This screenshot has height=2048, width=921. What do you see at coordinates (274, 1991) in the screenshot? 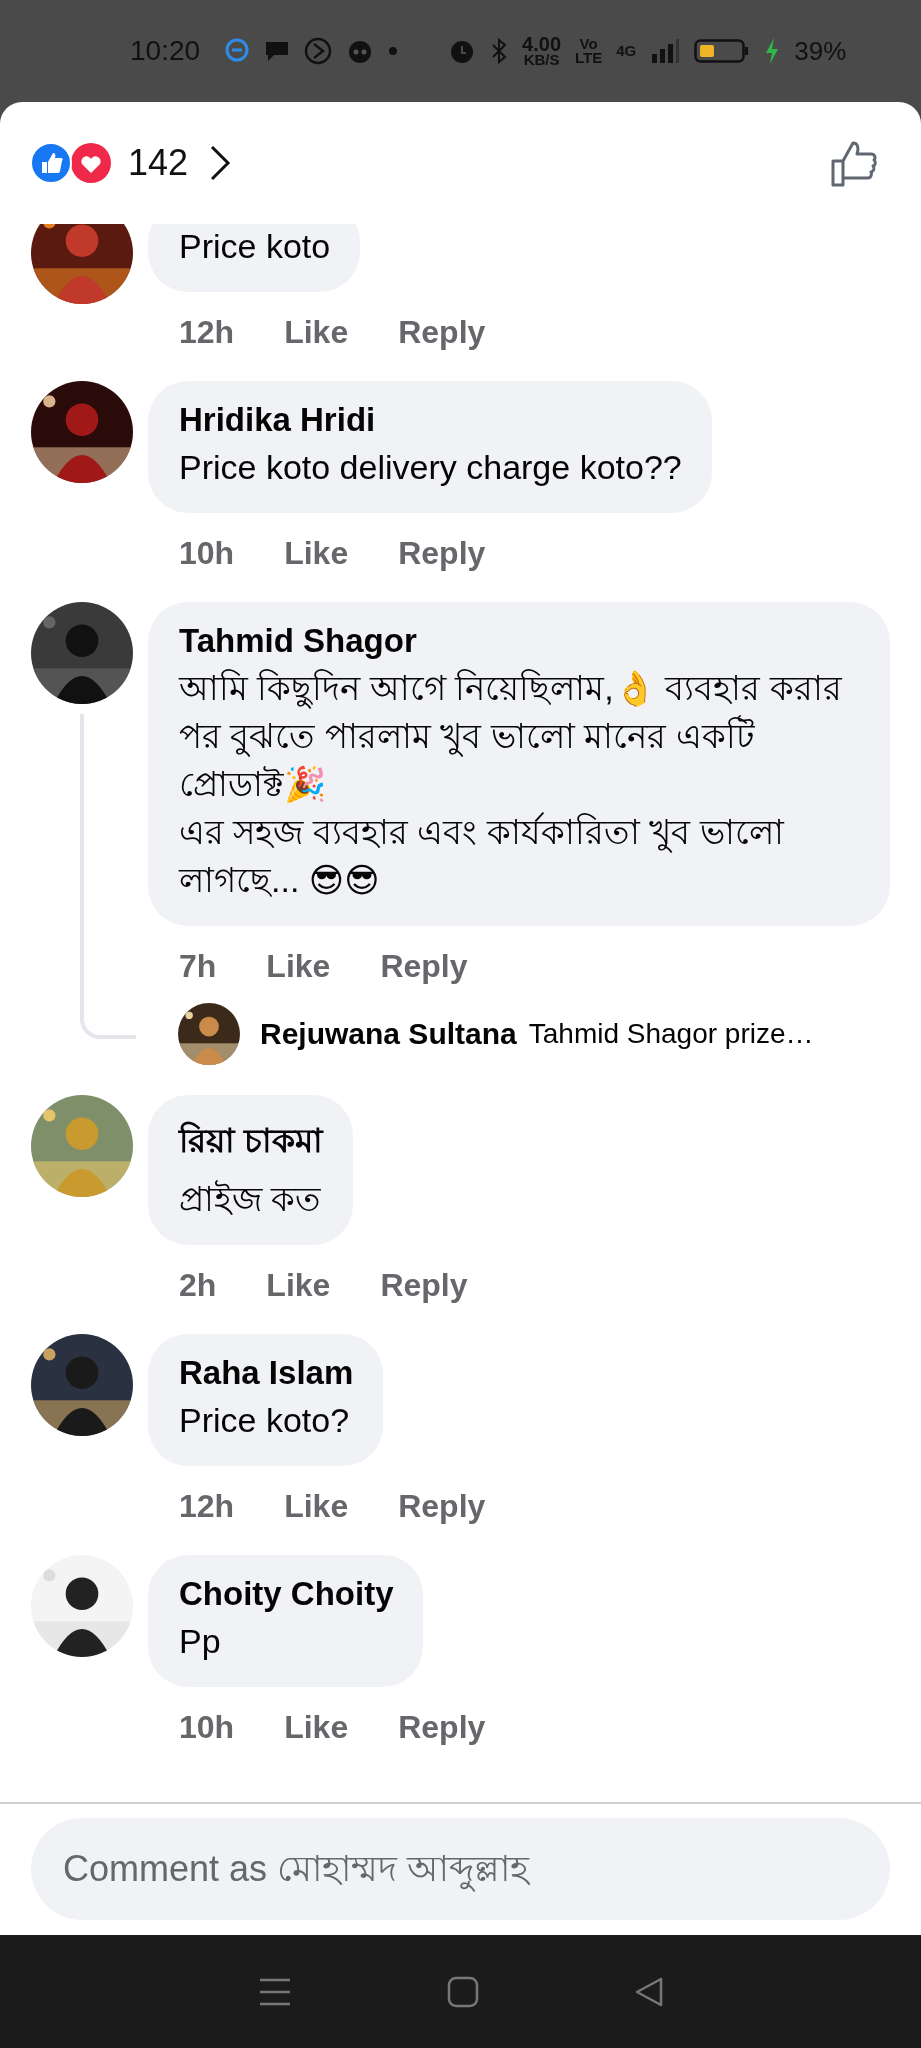
I see `menu-icon` at bounding box center [274, 1991].